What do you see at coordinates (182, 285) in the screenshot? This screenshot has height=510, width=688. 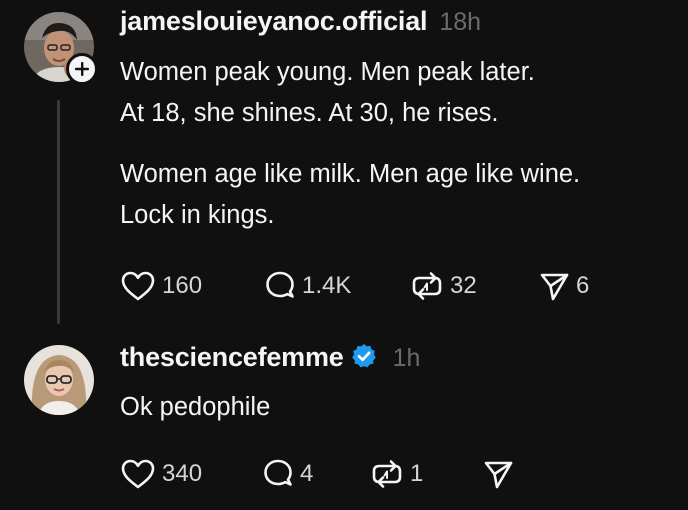 I see `like-count: 160` at bounding box center [182, 285].